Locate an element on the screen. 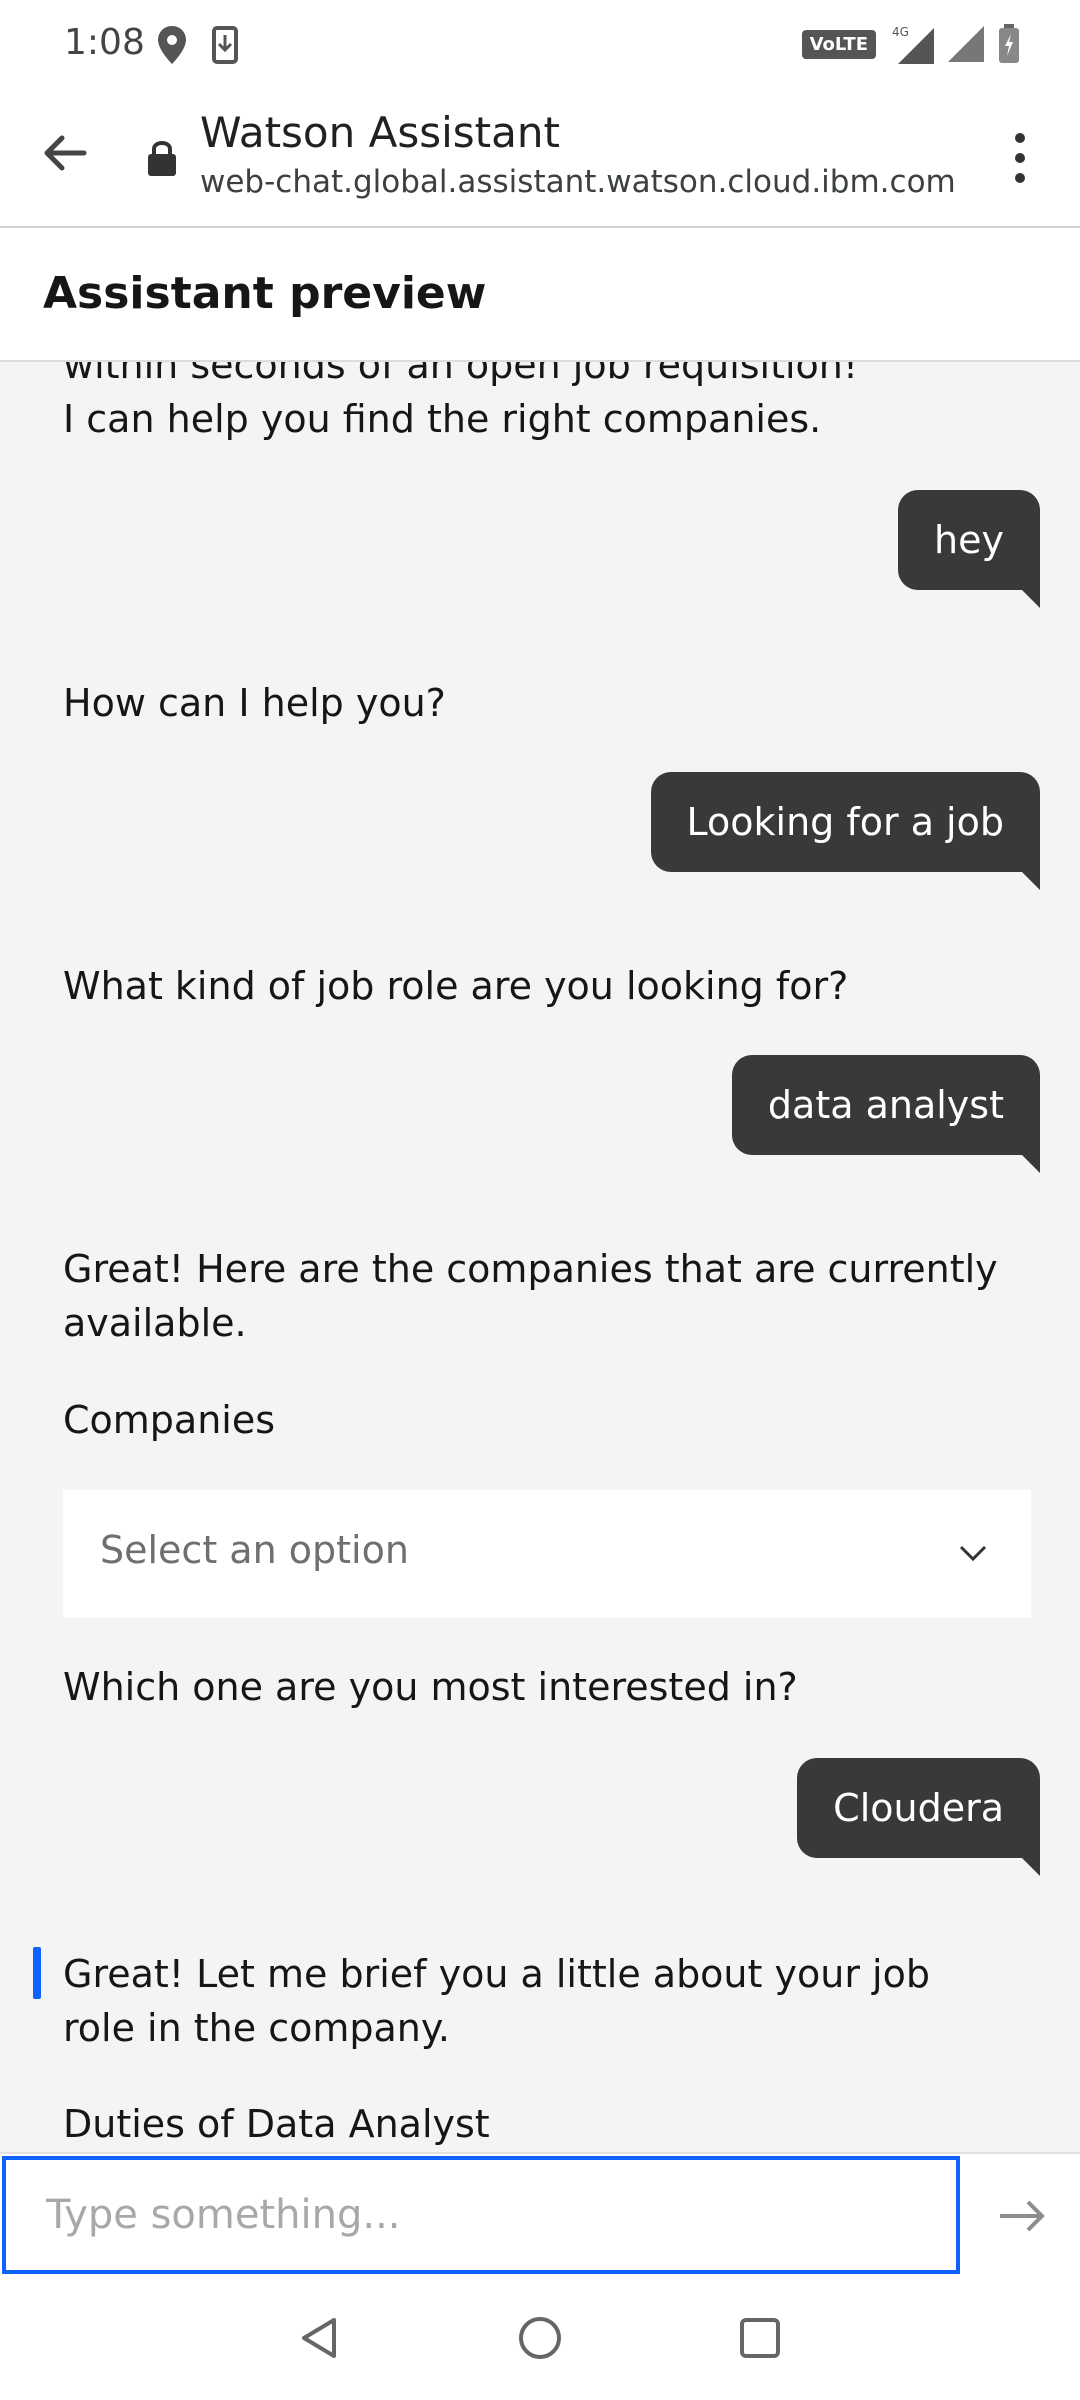 The width and height of the screenshot is (1080, 2400). location-icon is located at coordinates (172, 45).